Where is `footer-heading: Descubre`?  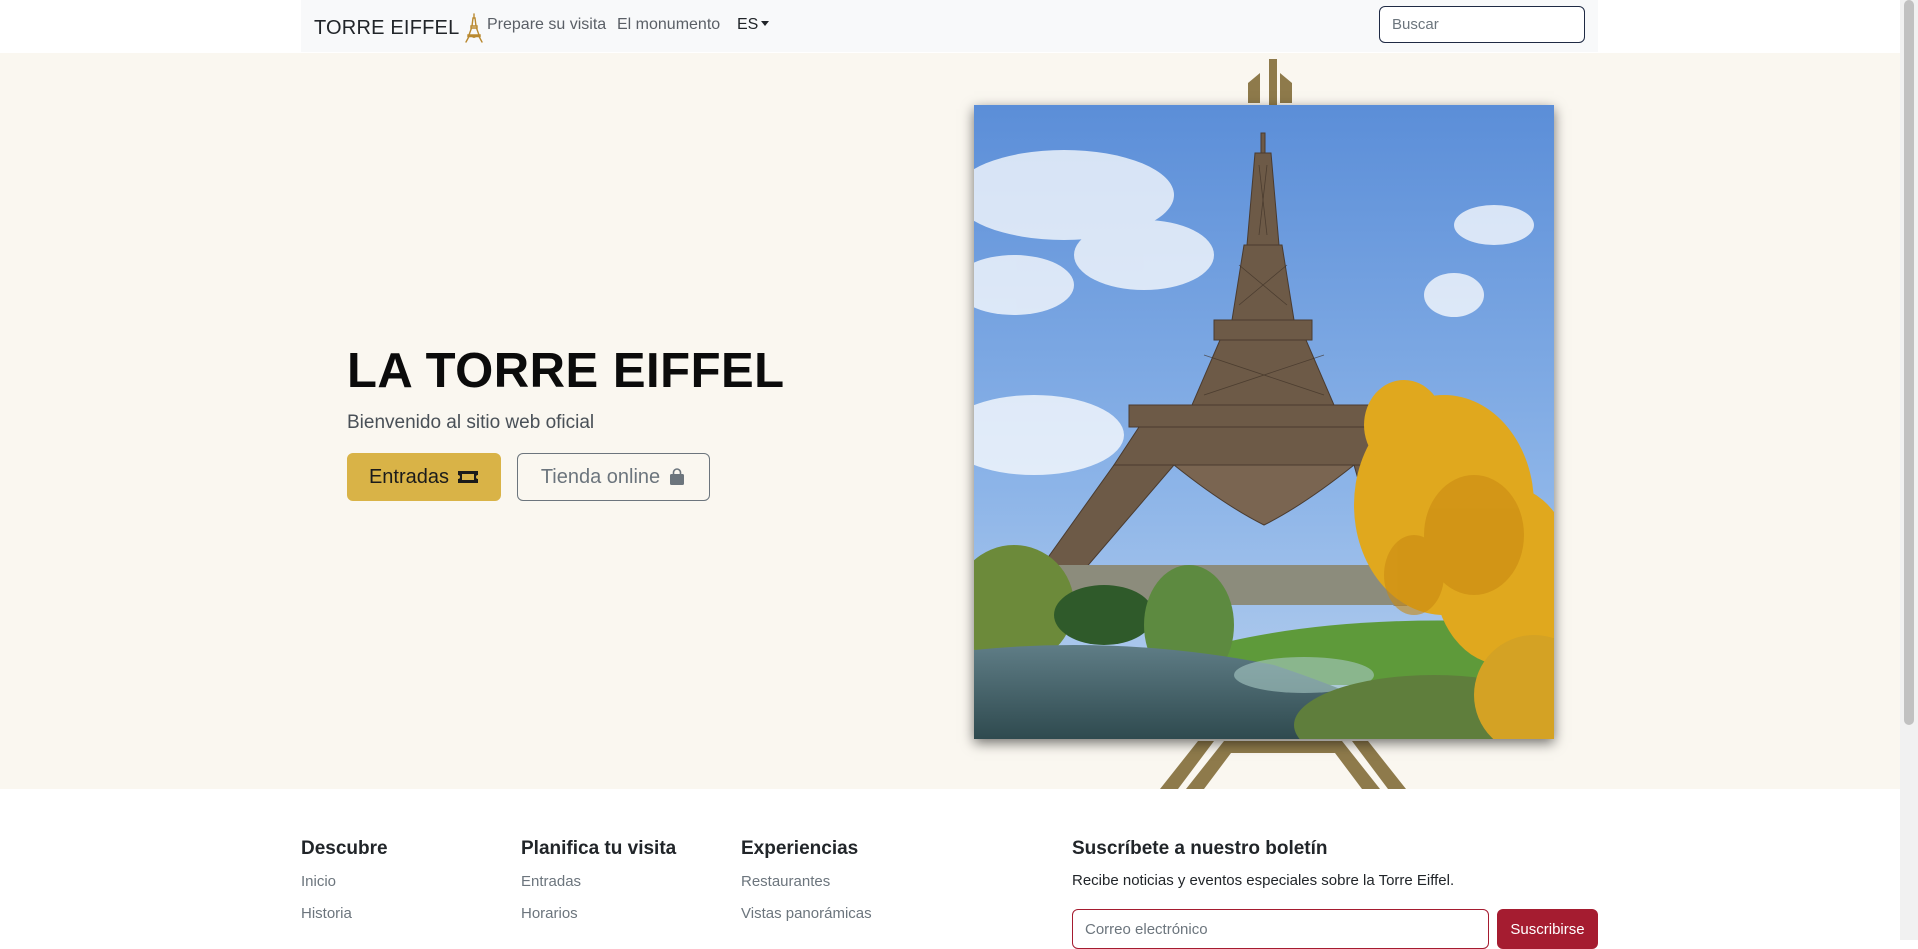 footer-heading: Descubre is located at coordinates (344, 848).